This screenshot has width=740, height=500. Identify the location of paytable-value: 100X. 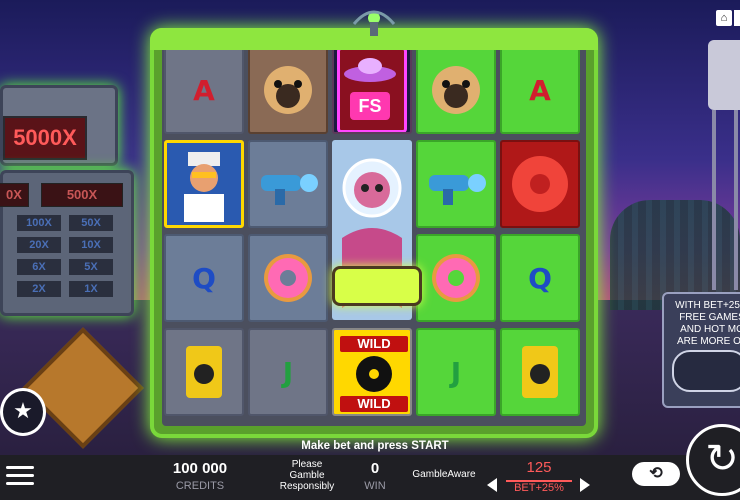
(39, 223).